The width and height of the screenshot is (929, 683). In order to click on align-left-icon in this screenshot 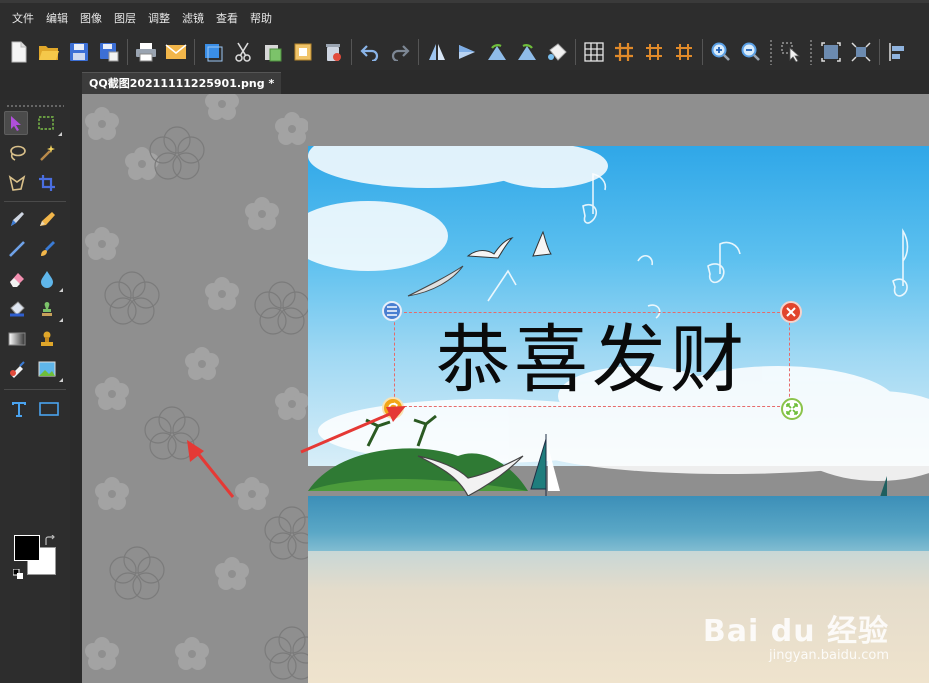, I will do `click(898, 52)`.